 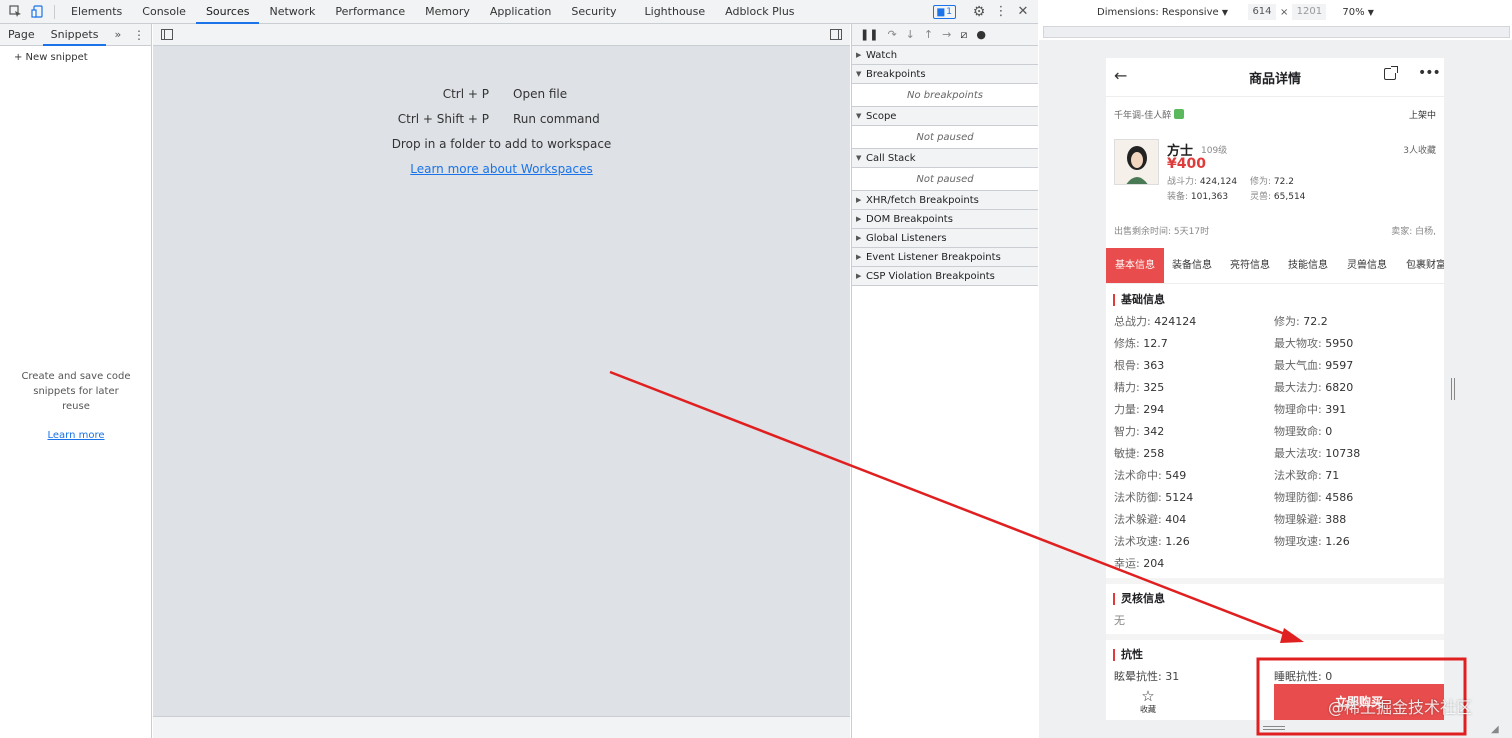 I want to click on annotation-arrowhead, so click(x=1292, y=635).